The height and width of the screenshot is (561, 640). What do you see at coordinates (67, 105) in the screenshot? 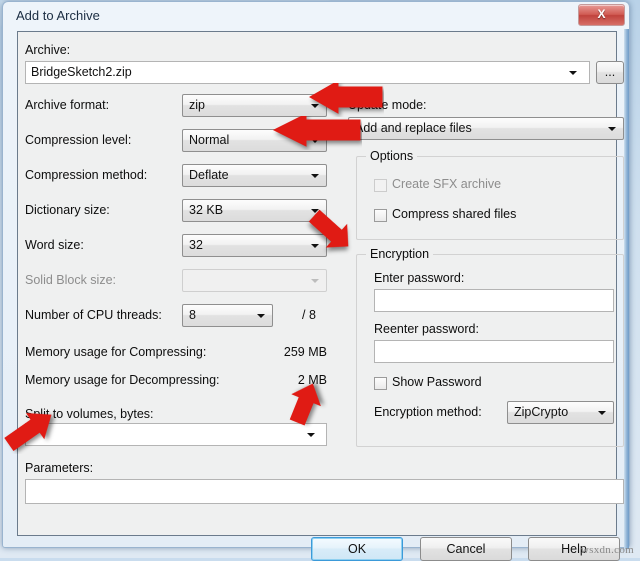
I see `archive-format-label: Archive format:` at bounding box center [67, 105].